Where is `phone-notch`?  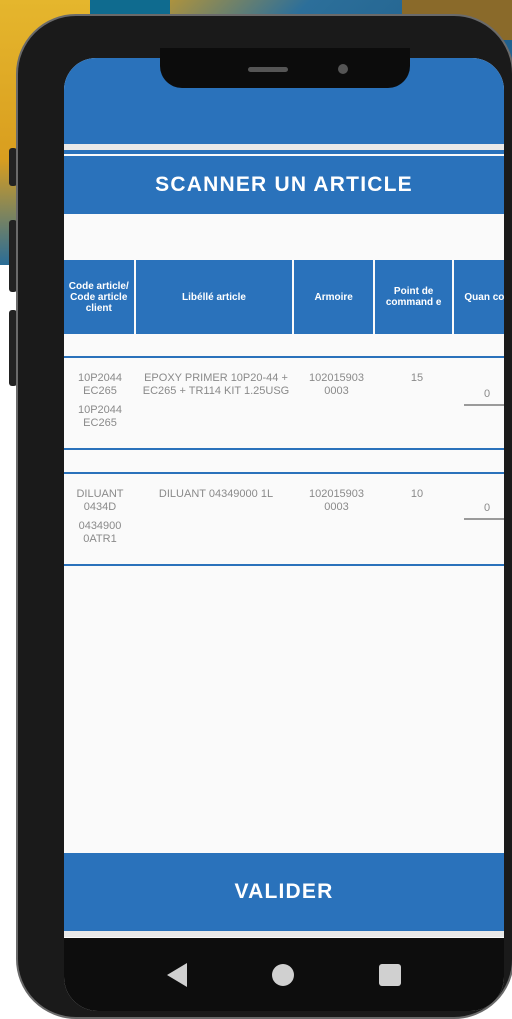
phone-notch is located at coordinates (285, 68).